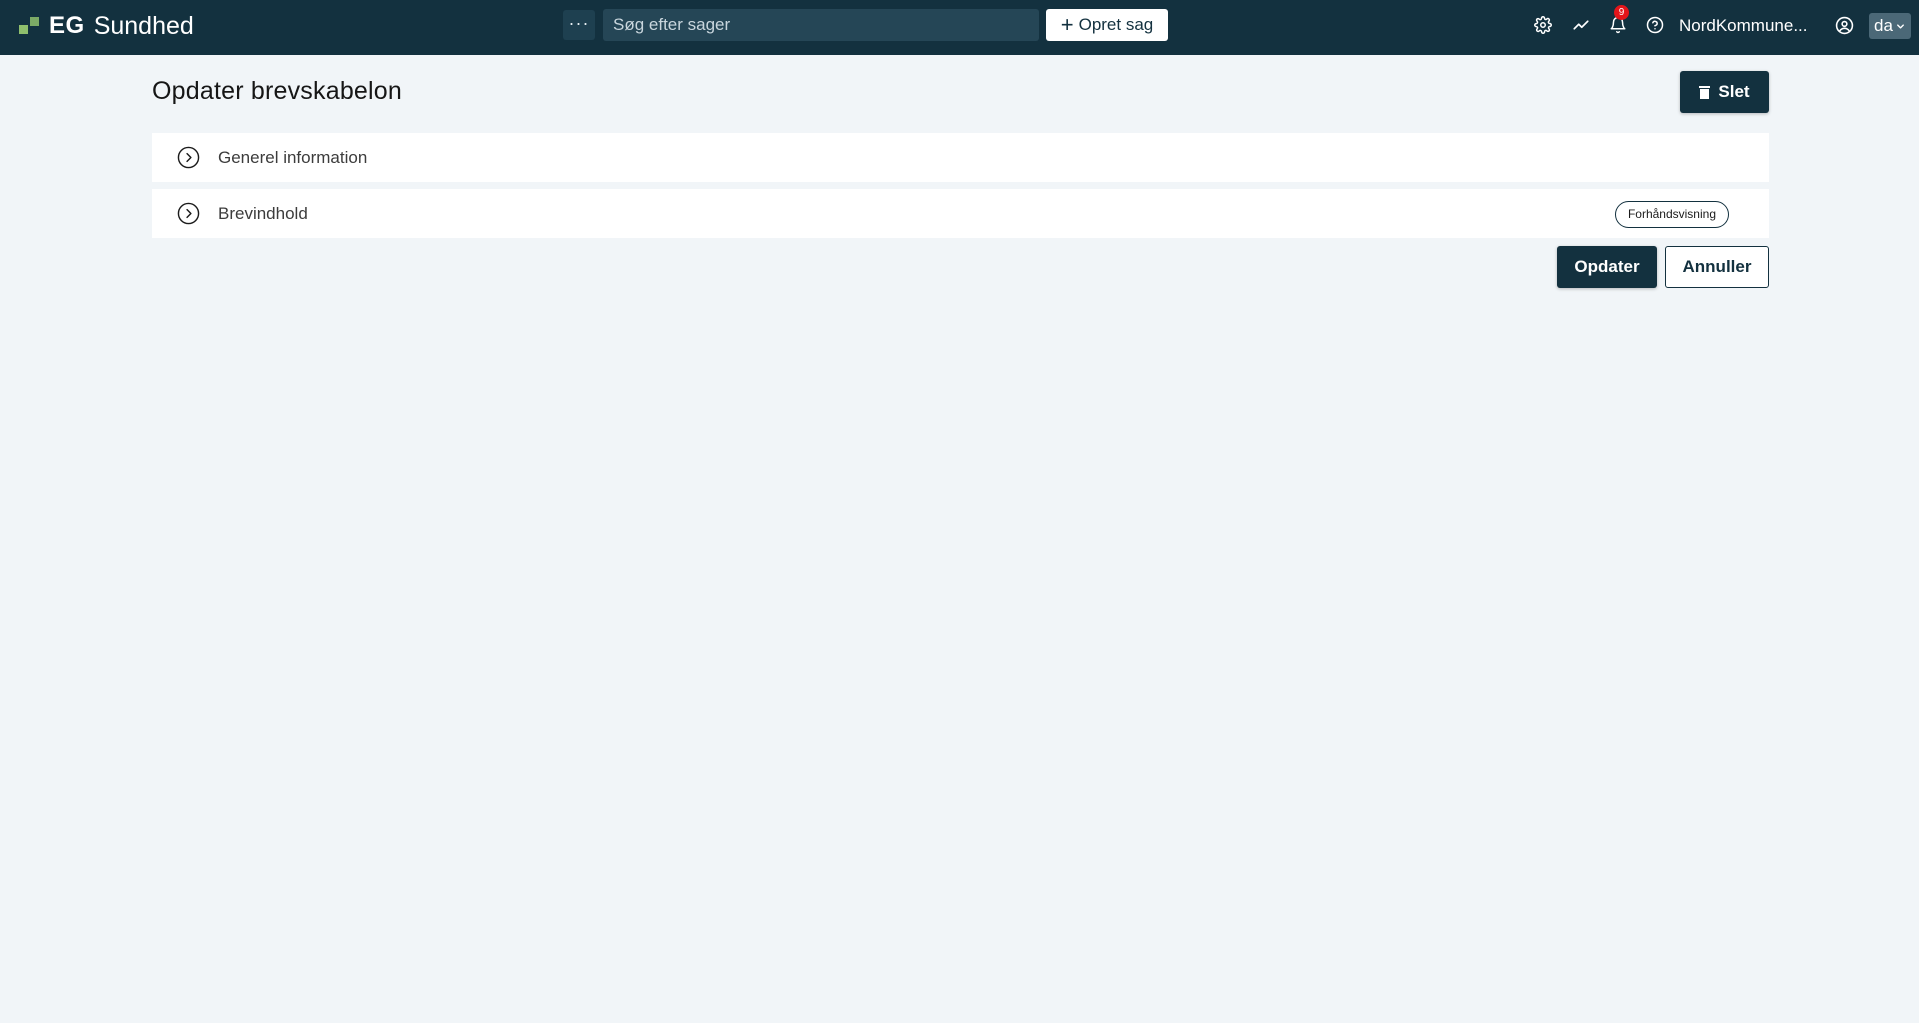 The height and width of the screenshot is (1023, 1919). What do you see at coordinates (263, 213) in the screenshot?
I see `section-label: Brevindhold` at bounding box center [263, 213].